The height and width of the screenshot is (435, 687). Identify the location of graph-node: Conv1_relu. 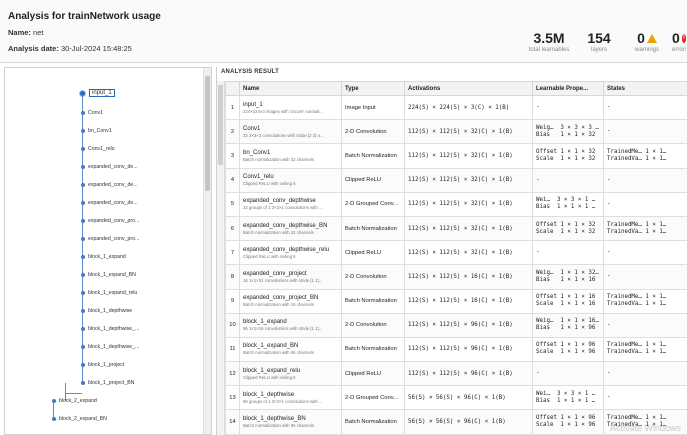
(98, 149).